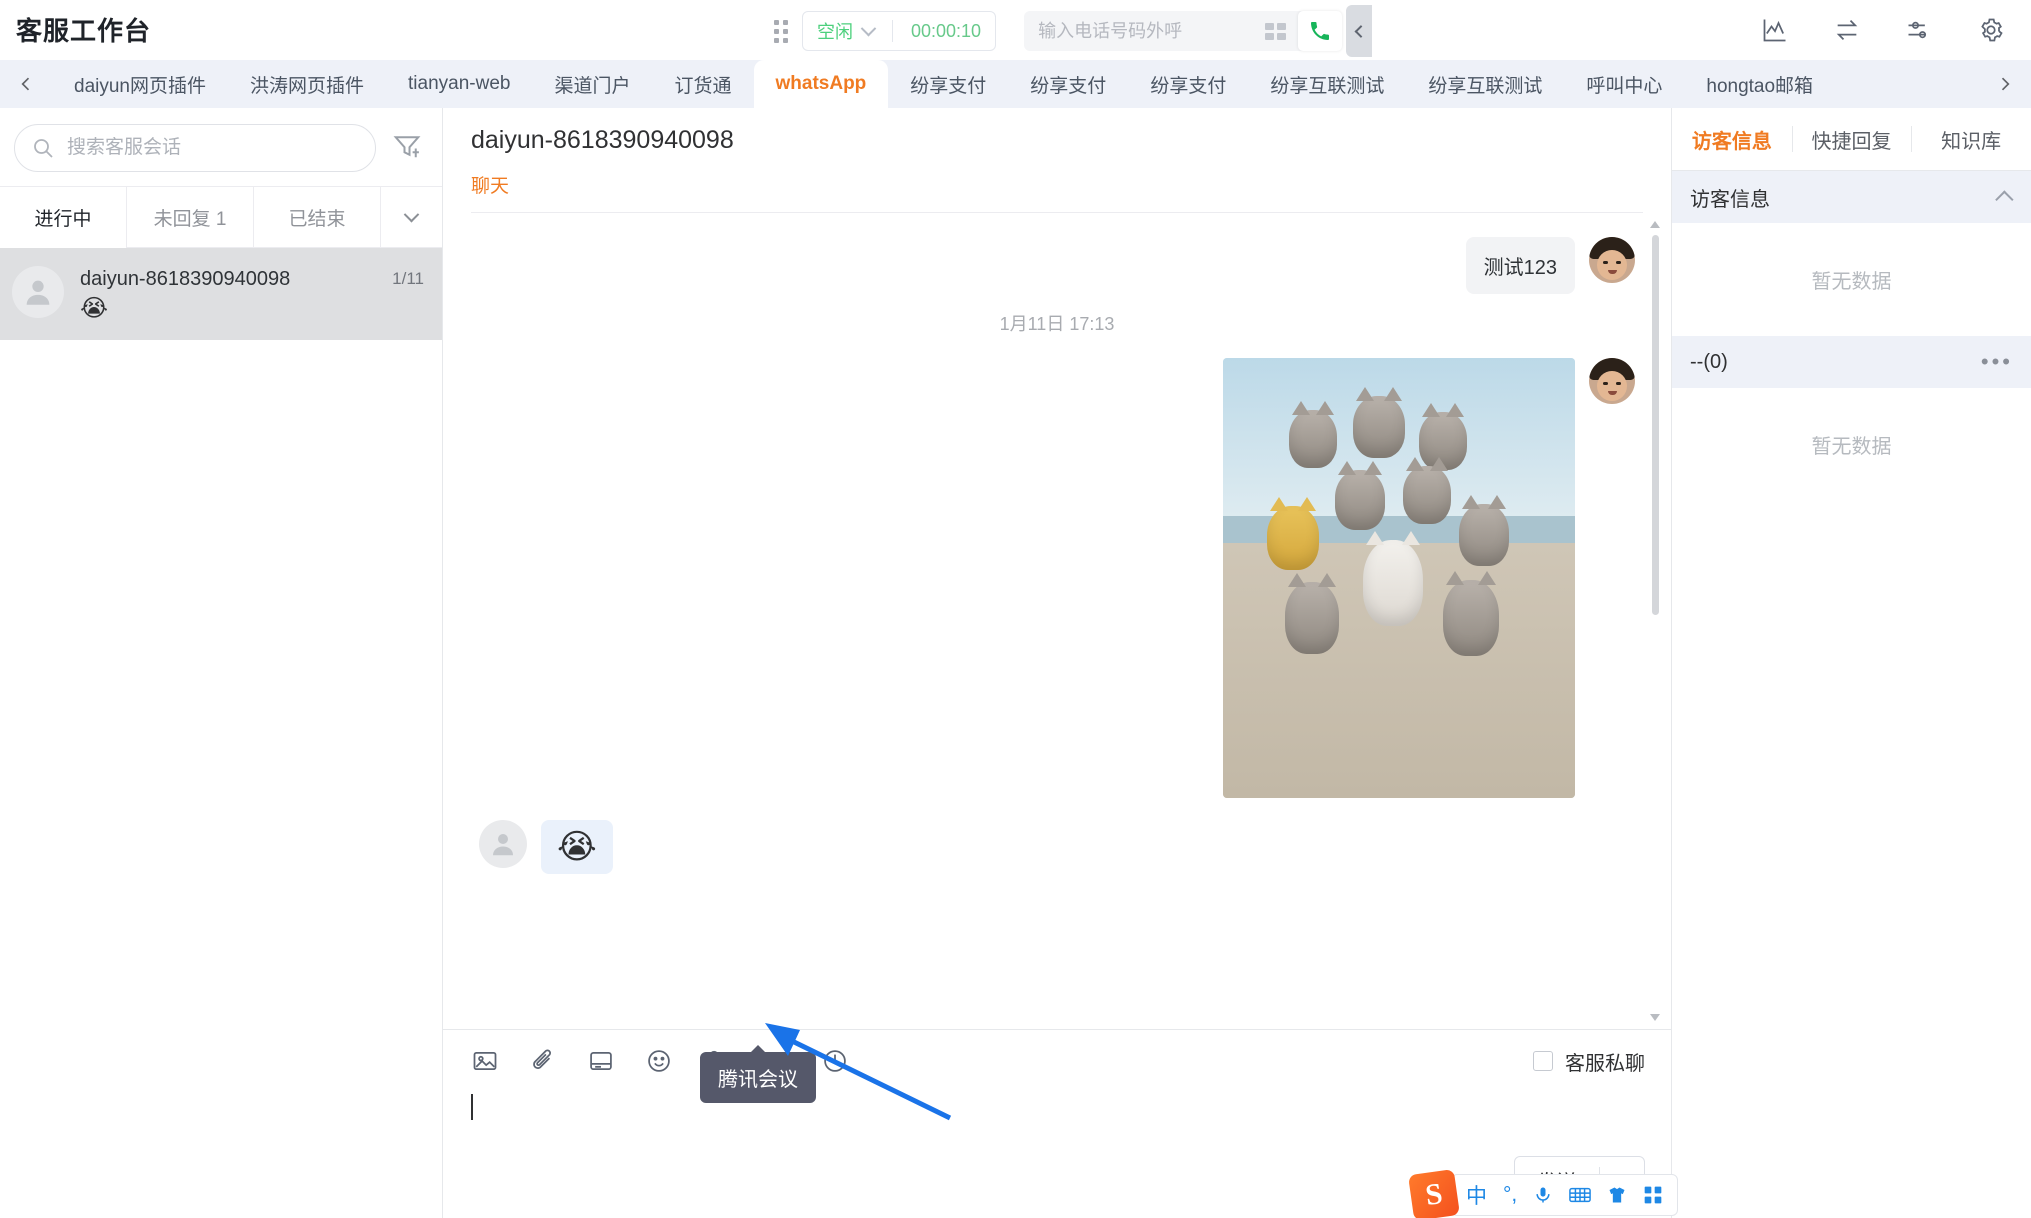 Image resolution: width=2031 pixels, height=1218 pixels. Describe the element at coordinates (1061, 1123) in the screenshot. I see `message-composer: 客服私聊 发送 S 中` at that location.